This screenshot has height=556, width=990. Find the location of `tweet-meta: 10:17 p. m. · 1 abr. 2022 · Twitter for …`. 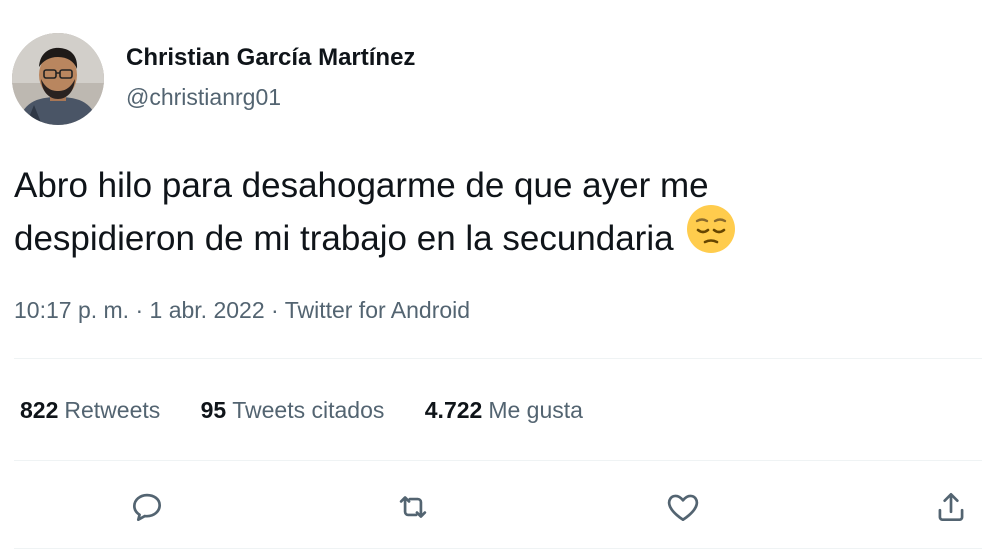

tweet-meta: 10:17 p. m. · 1 abr. 2022 · Twitter for … is located at coordinates (242, 310).